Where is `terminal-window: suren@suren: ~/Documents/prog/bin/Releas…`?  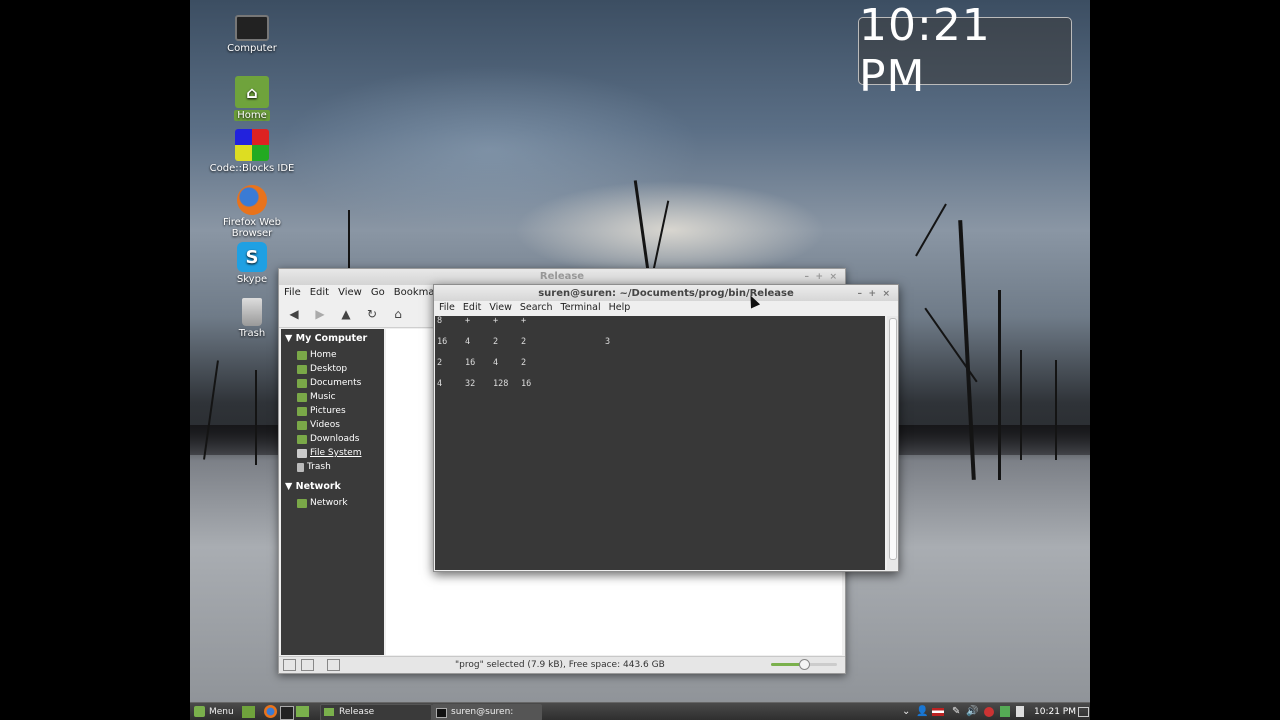
terminal-window: suren@suren: ~/Documents/prog/bin/Releas… is located at coordinates (666, 428).